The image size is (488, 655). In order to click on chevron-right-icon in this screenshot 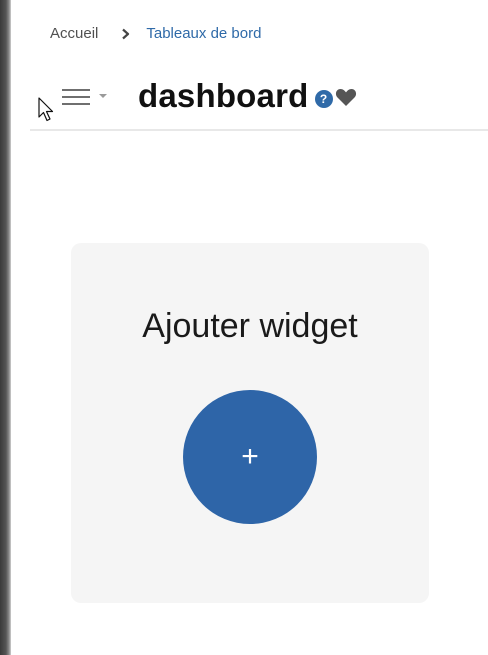, I will do `click(126, 33)`.